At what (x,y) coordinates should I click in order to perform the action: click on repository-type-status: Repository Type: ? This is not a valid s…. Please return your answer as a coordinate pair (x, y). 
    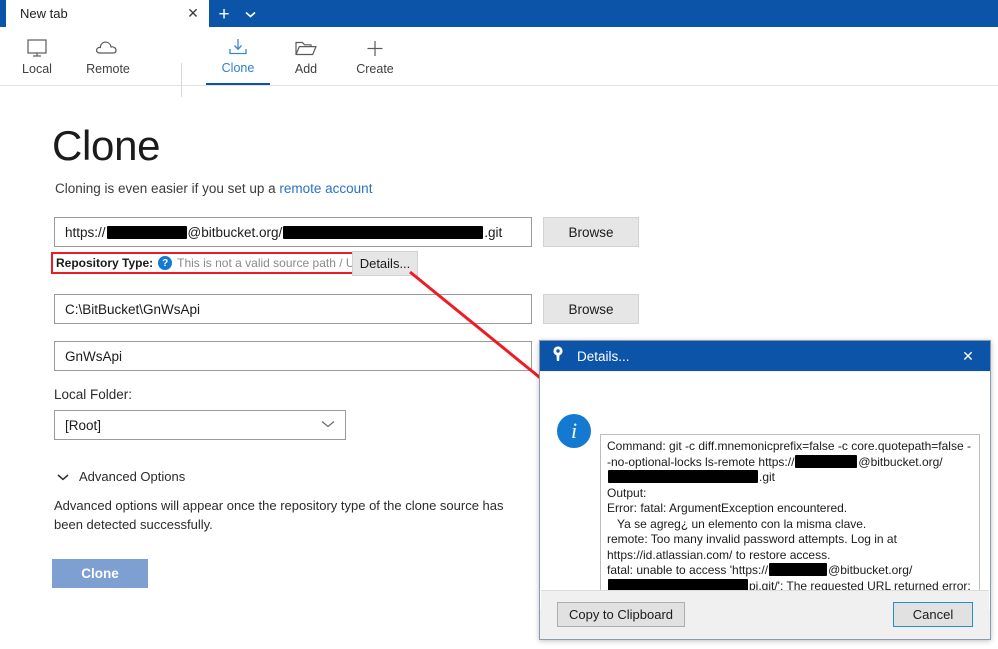
    Looking at the image, I should click on (213, 263).